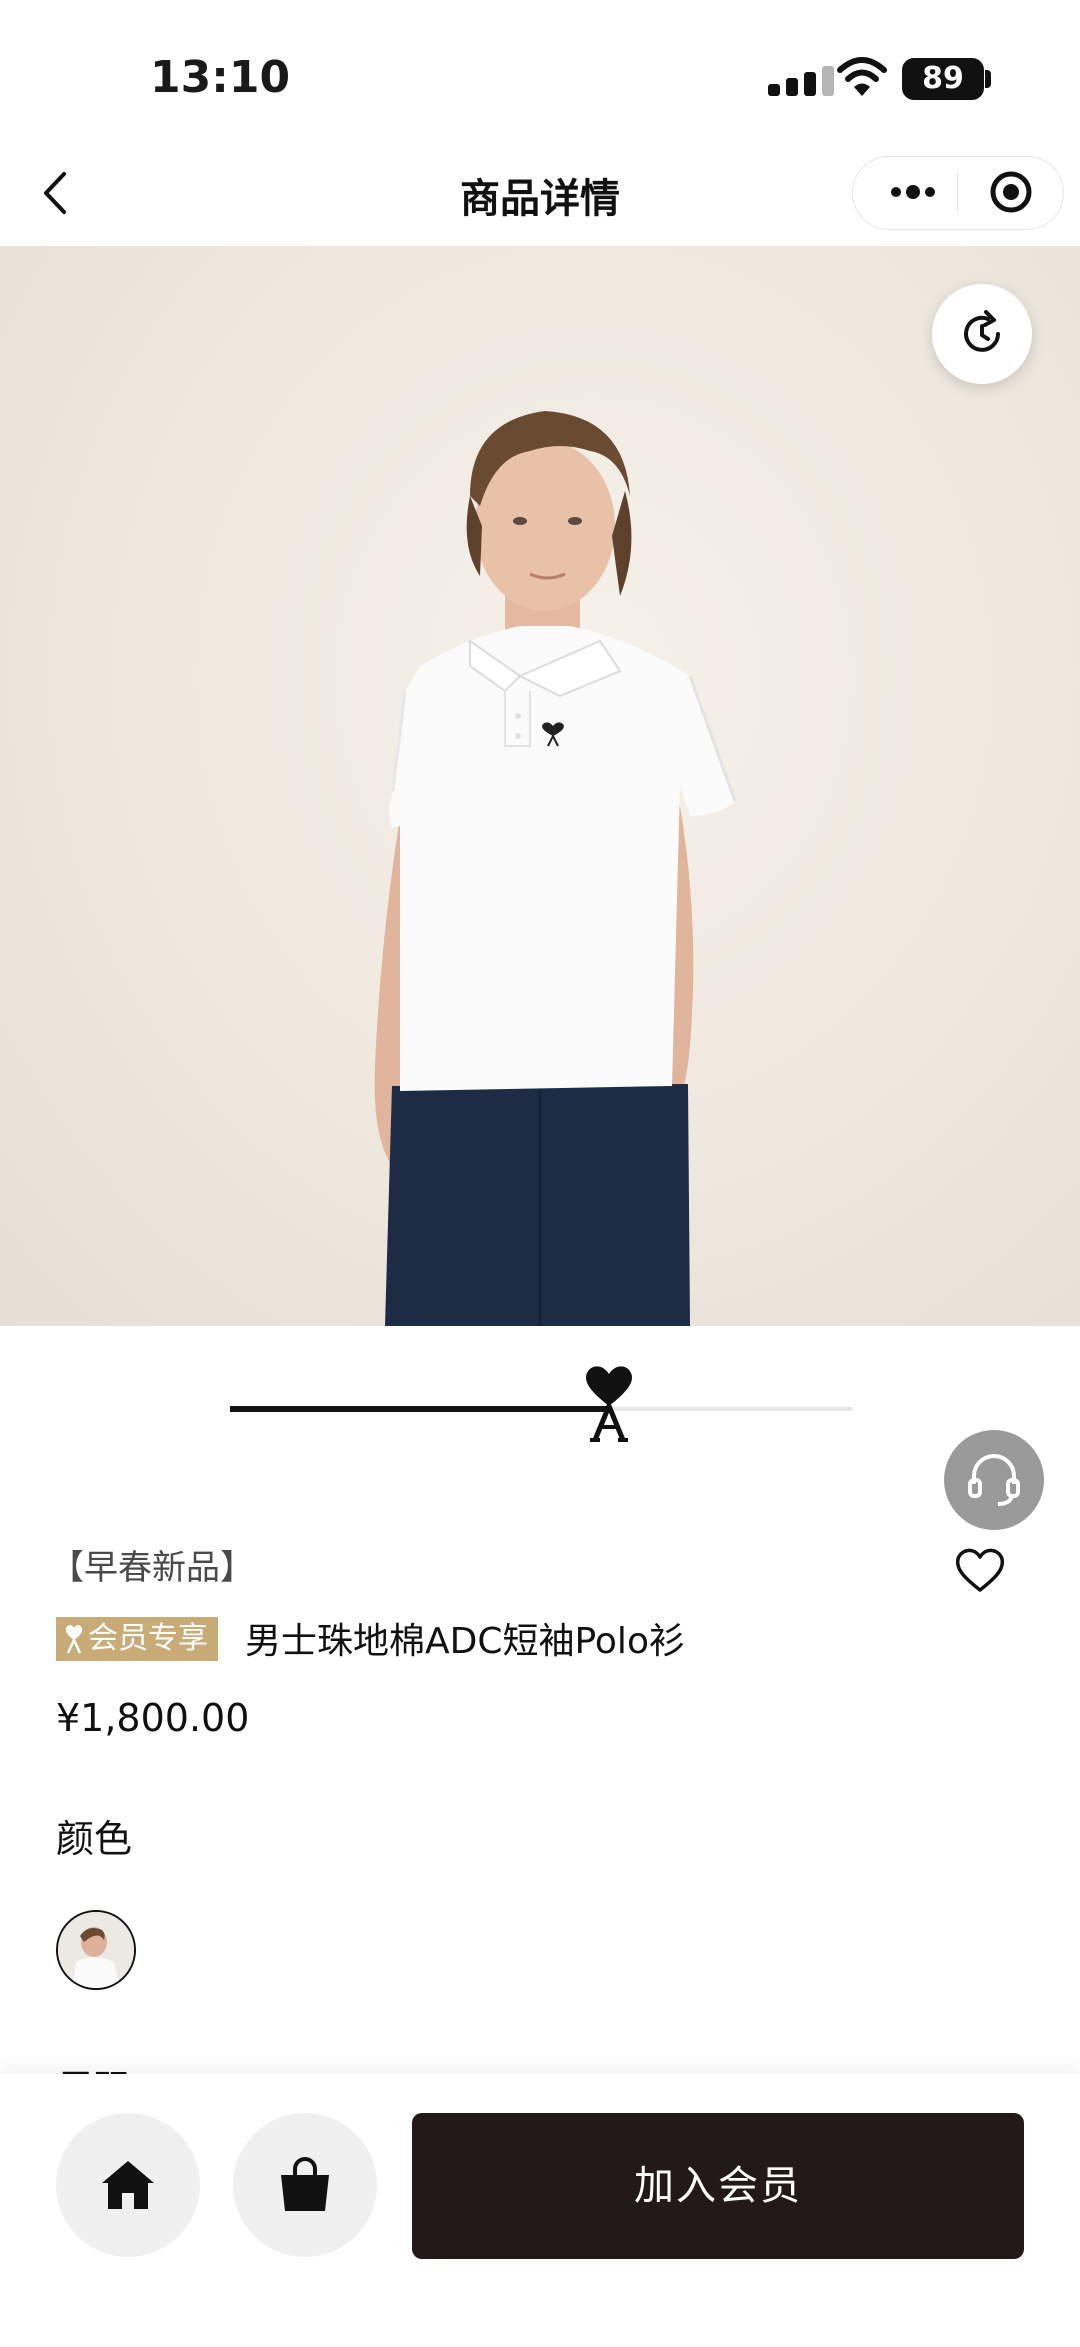 The width and height of the screenshot is (1080, 2347). I want to click on rotate-icon, so click(982, 331).